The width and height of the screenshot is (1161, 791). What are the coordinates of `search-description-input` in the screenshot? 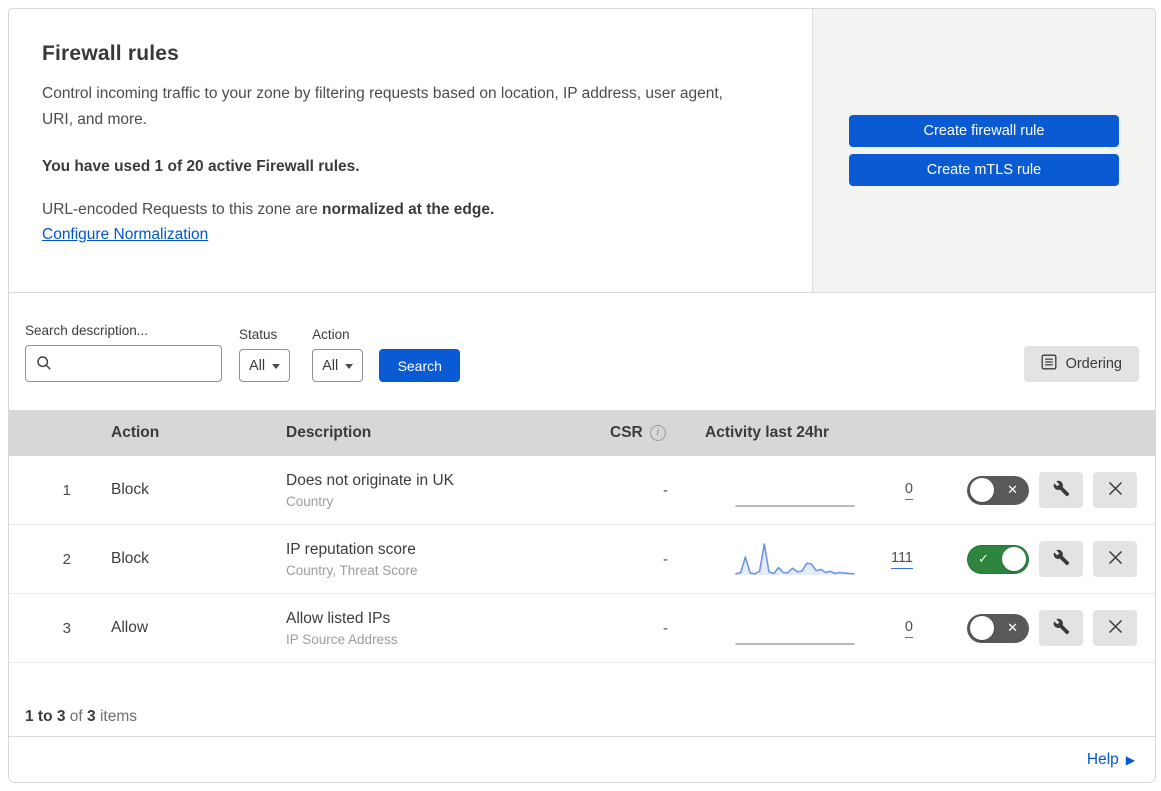 It's located at (123, 364).